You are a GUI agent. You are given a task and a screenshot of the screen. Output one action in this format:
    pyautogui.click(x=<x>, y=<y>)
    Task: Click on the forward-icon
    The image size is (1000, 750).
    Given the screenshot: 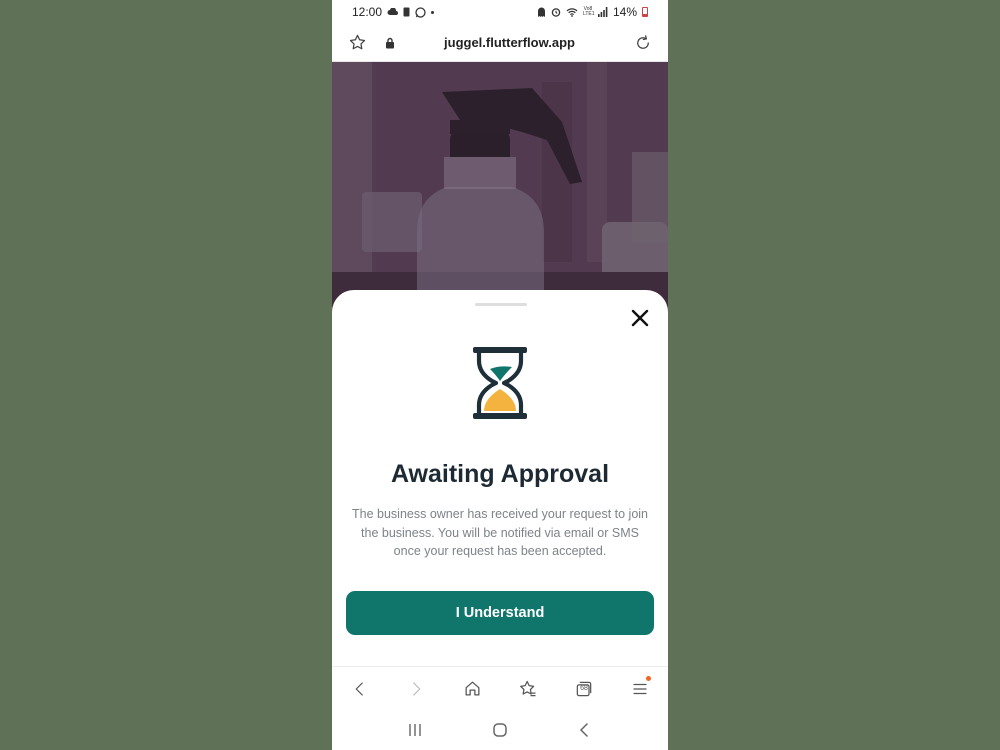 What is the action you would take?
    pyautogui.click(x=417, y=688)
    